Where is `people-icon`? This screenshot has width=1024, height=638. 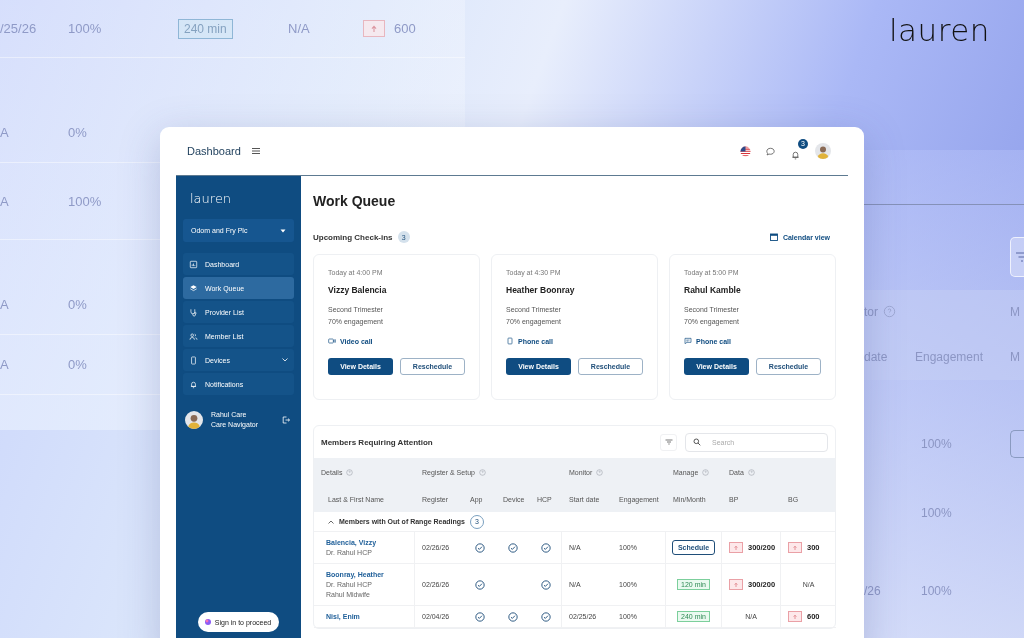
people-icon is located at coordinates (193, 336).